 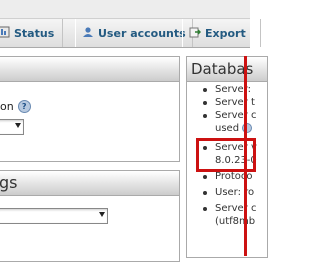 What do you see at coordinates (125, 9) in the screenshot?
I see `top-strip` at bounding box center [125, 9].